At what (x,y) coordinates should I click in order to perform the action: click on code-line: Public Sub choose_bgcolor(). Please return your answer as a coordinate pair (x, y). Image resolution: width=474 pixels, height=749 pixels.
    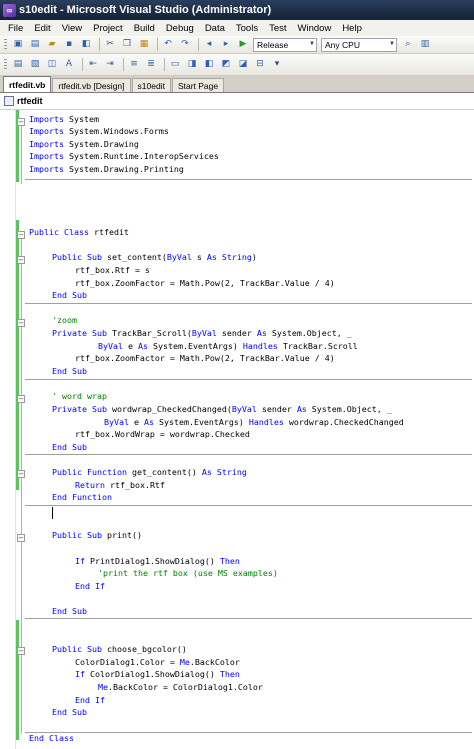
    Looking at the image, I should click on (119, 649).